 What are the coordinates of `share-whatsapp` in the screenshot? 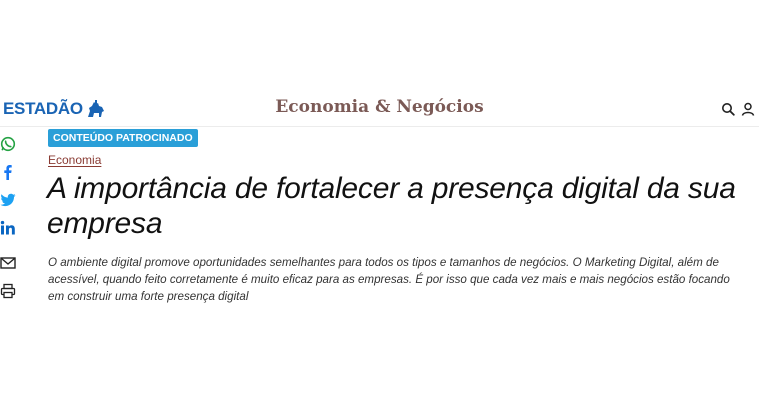 It's located at (11, 144).